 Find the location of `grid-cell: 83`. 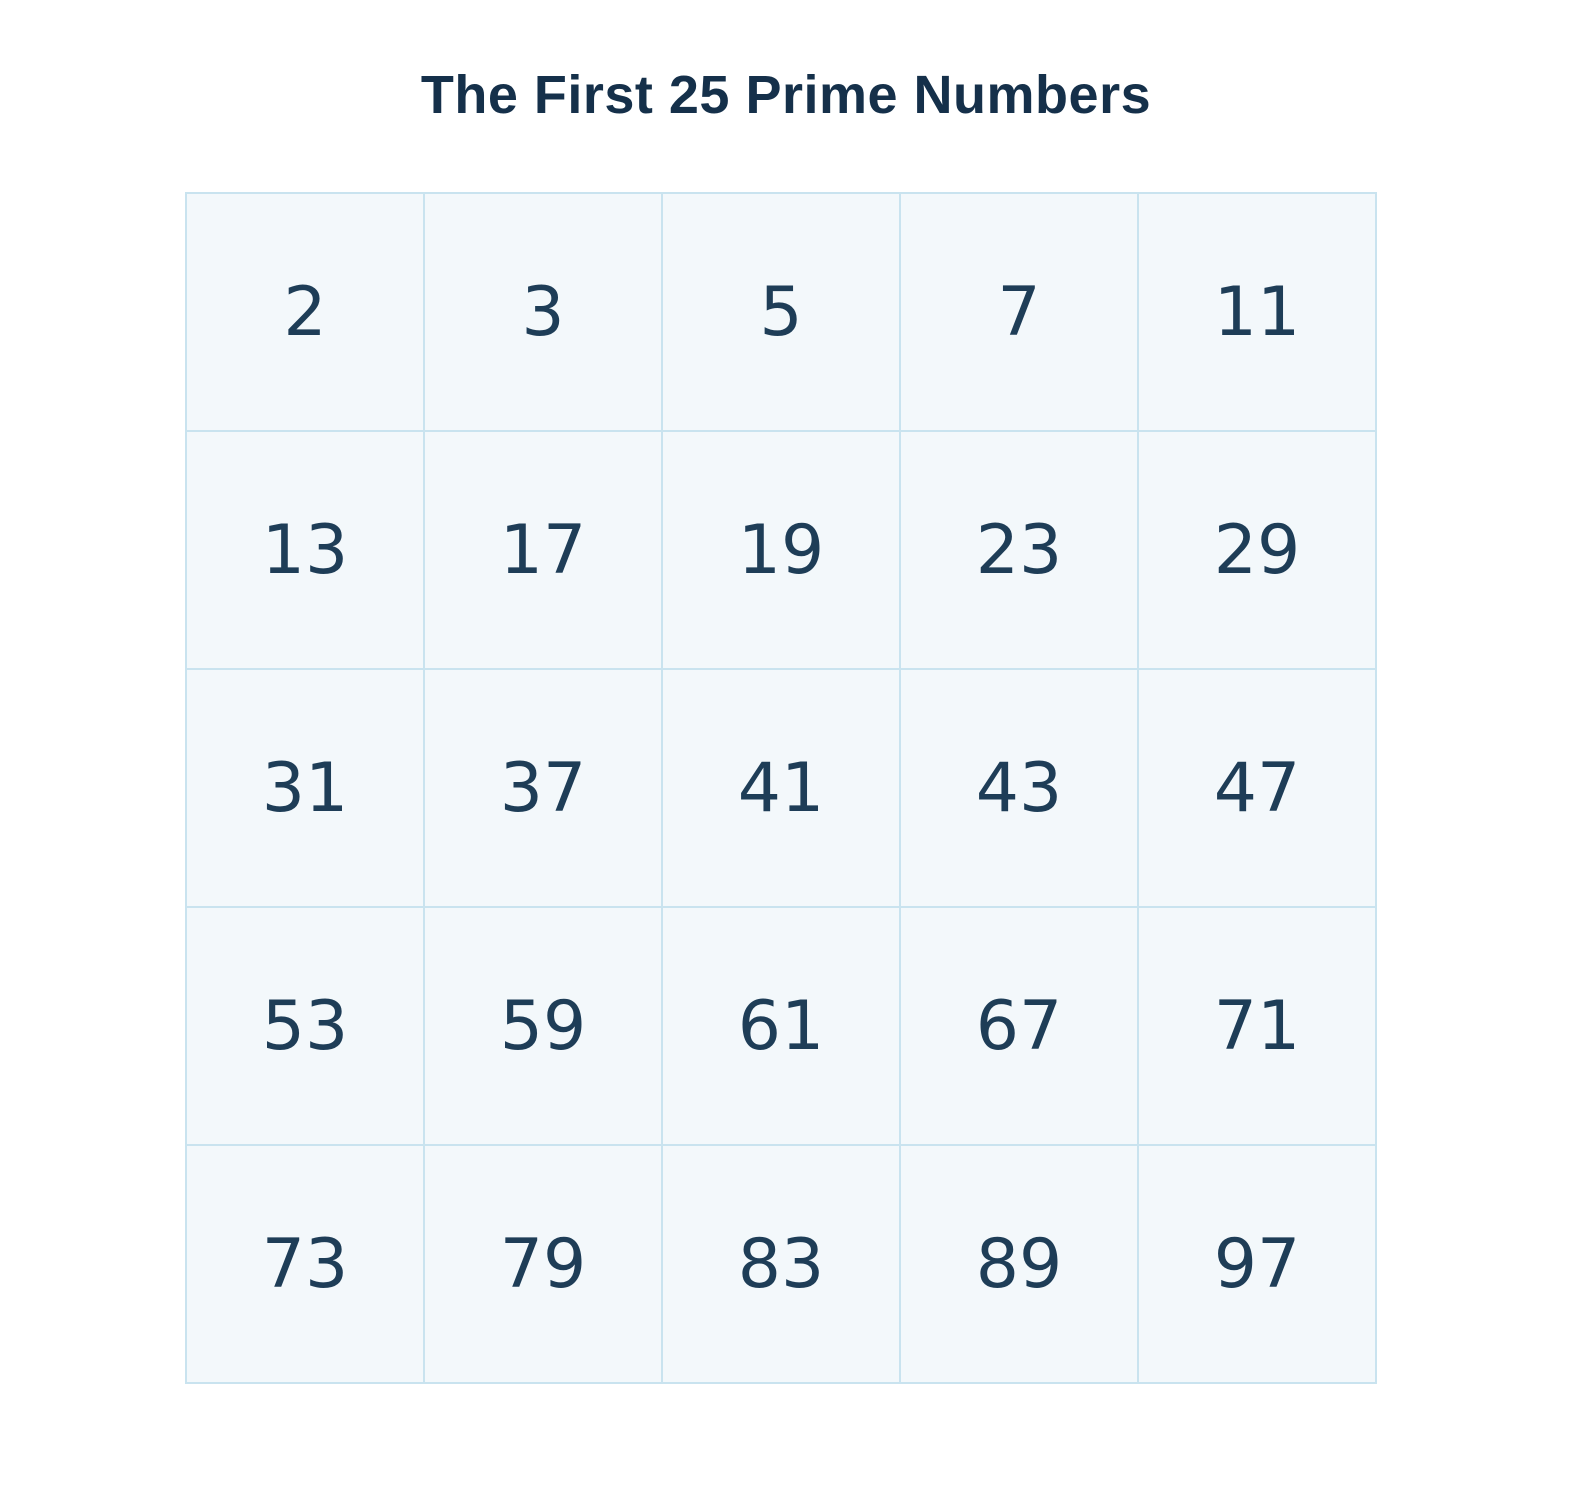

grid-cell: 83 is located at coordinates (782, 1265).